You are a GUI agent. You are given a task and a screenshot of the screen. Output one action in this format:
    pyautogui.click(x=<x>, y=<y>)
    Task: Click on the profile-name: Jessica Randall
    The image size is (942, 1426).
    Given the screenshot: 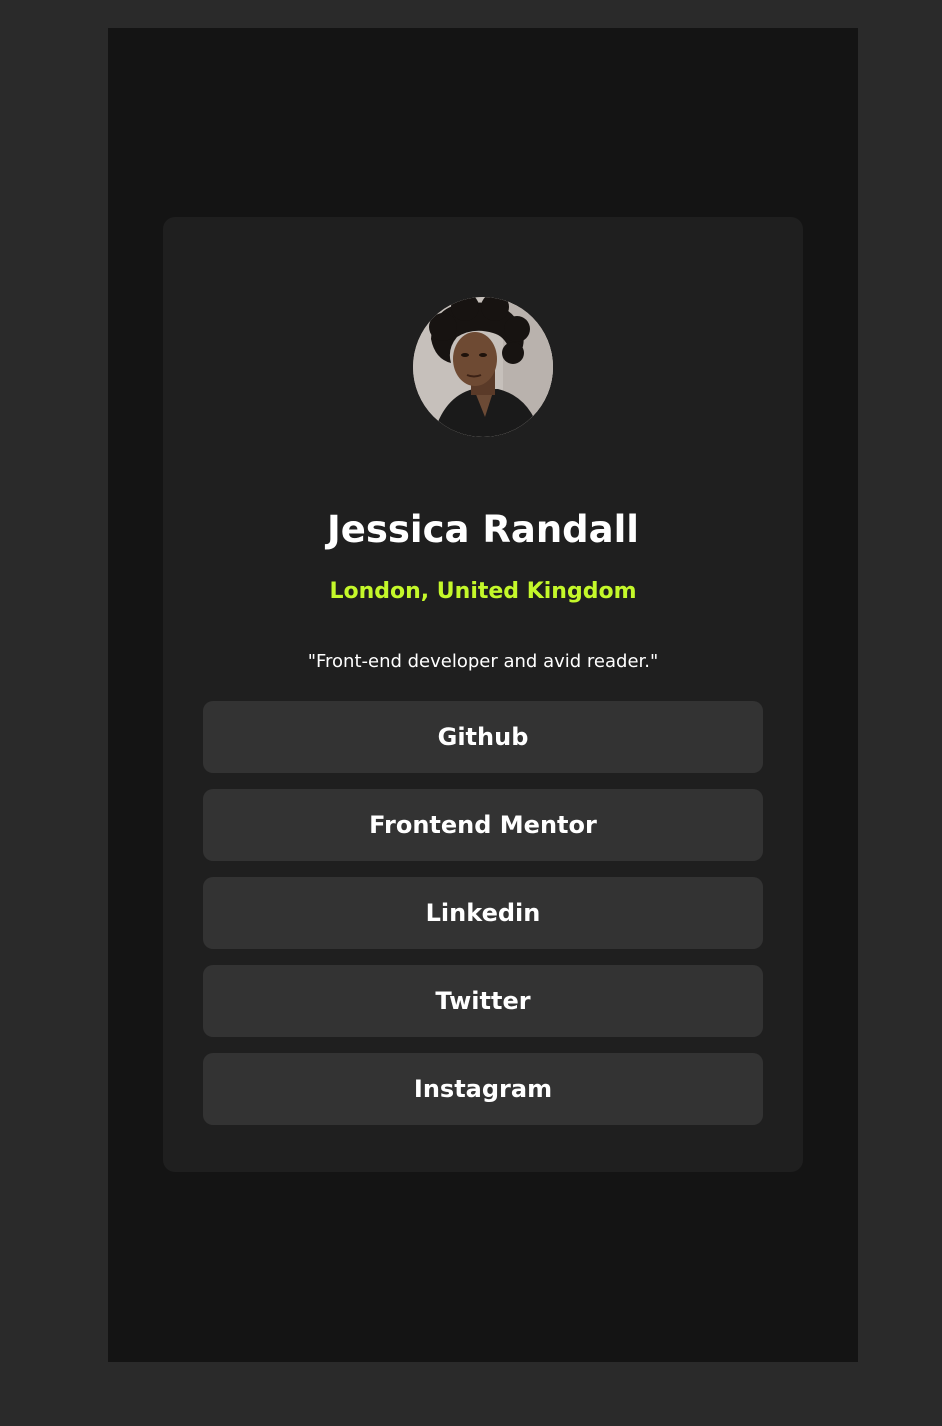 What is the action you would take?
    pyautogui.click(x=483, y=529)
    